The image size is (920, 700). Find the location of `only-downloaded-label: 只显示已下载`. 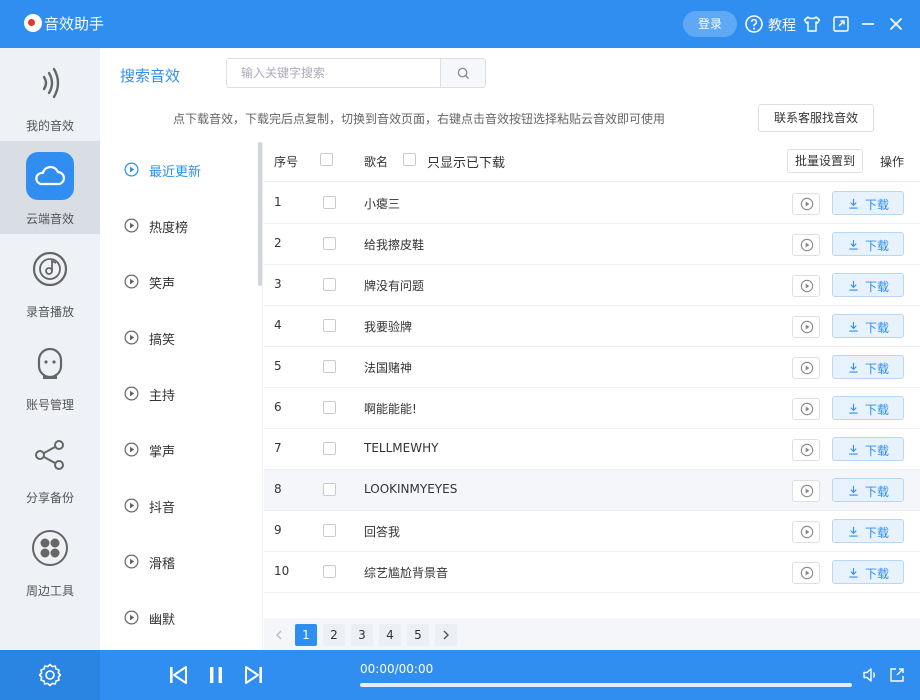

only-downloaded-label: 只显示已下载 is located at coordinates (466, 161).